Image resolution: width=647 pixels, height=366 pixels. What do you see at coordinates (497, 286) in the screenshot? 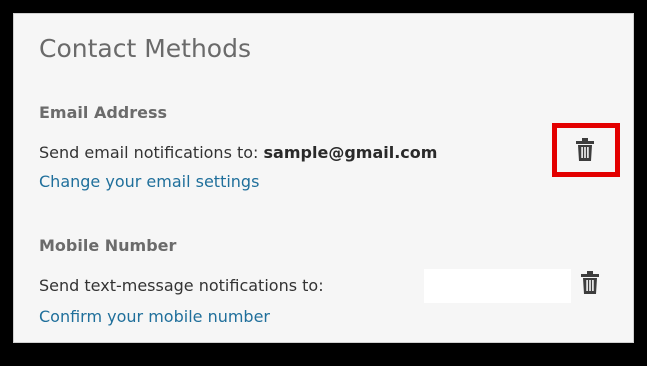
I see `mobile-number-value` at bounding box center [497, 286].